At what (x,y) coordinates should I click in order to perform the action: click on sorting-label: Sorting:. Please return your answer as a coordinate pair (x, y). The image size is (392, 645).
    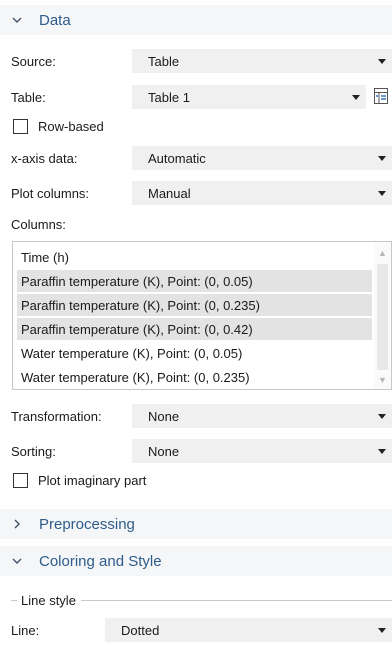
    Looking at the image, I should click on (33, 451).